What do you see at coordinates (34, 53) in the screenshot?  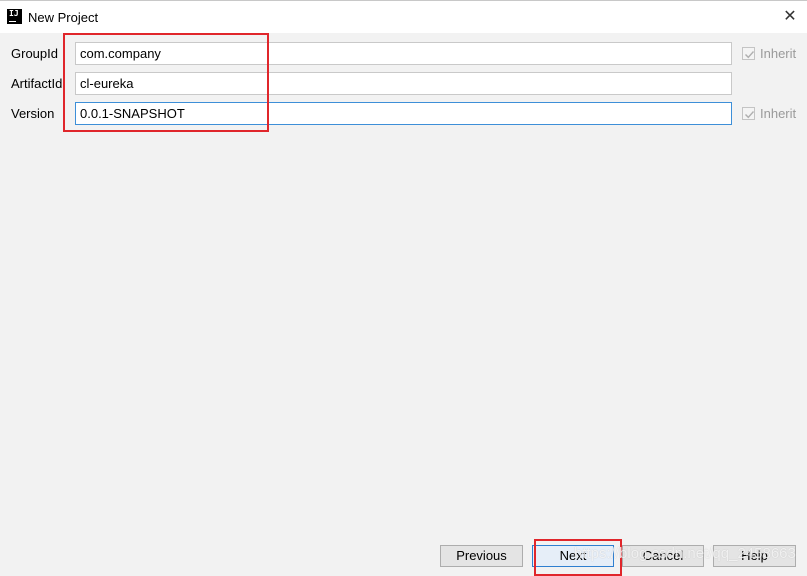 I see `group-id-label: GroupId` at bounding box center [34, 53].